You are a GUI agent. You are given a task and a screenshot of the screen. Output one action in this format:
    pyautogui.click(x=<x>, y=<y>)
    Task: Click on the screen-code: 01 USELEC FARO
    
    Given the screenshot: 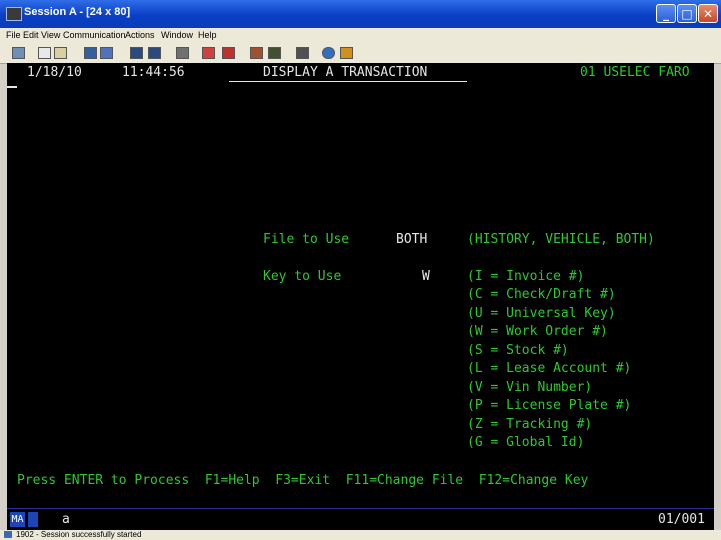 What is the action you would take?
    pyautogui.click(x=635, y=72)
    